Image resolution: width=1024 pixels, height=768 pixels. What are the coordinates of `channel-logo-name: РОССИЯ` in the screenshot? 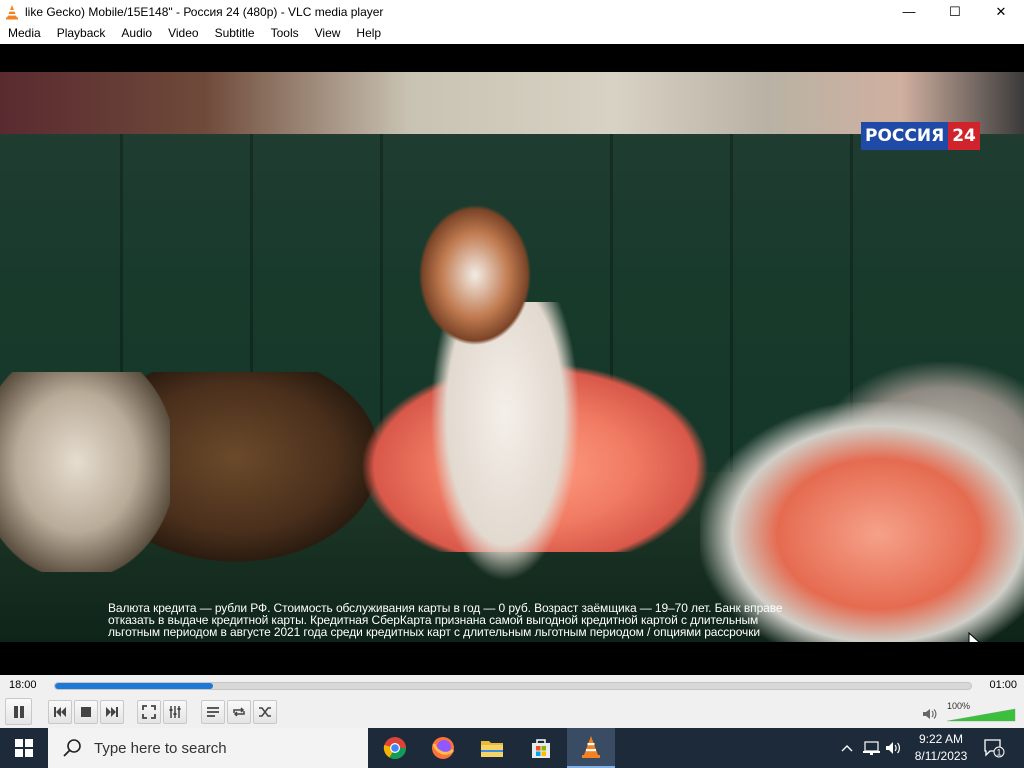 It's located at (905, 136).